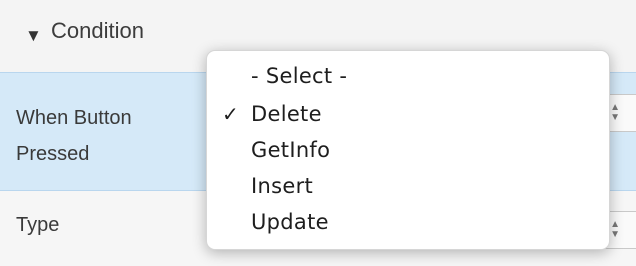 The width and height of the screenshot is (636, 266). Describe the element at coordinates (97, 30) in the screenshot. I see `section-title: Condition` at that location.